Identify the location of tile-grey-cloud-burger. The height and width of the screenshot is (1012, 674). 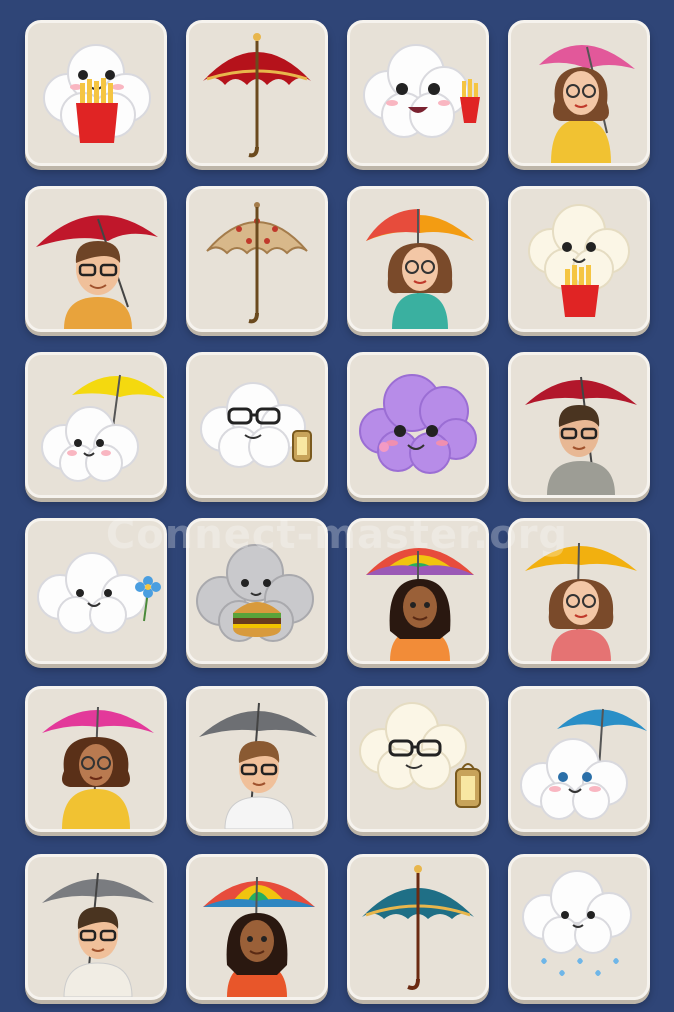
(257, 591).